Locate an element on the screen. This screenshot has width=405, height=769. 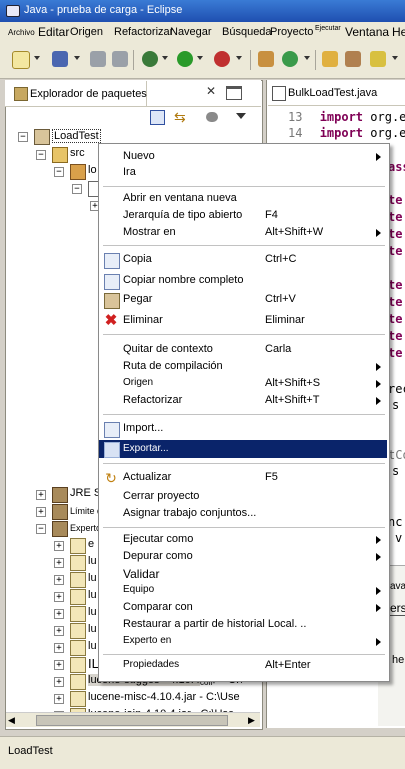
new-icon is located at coordinates (21, 60).